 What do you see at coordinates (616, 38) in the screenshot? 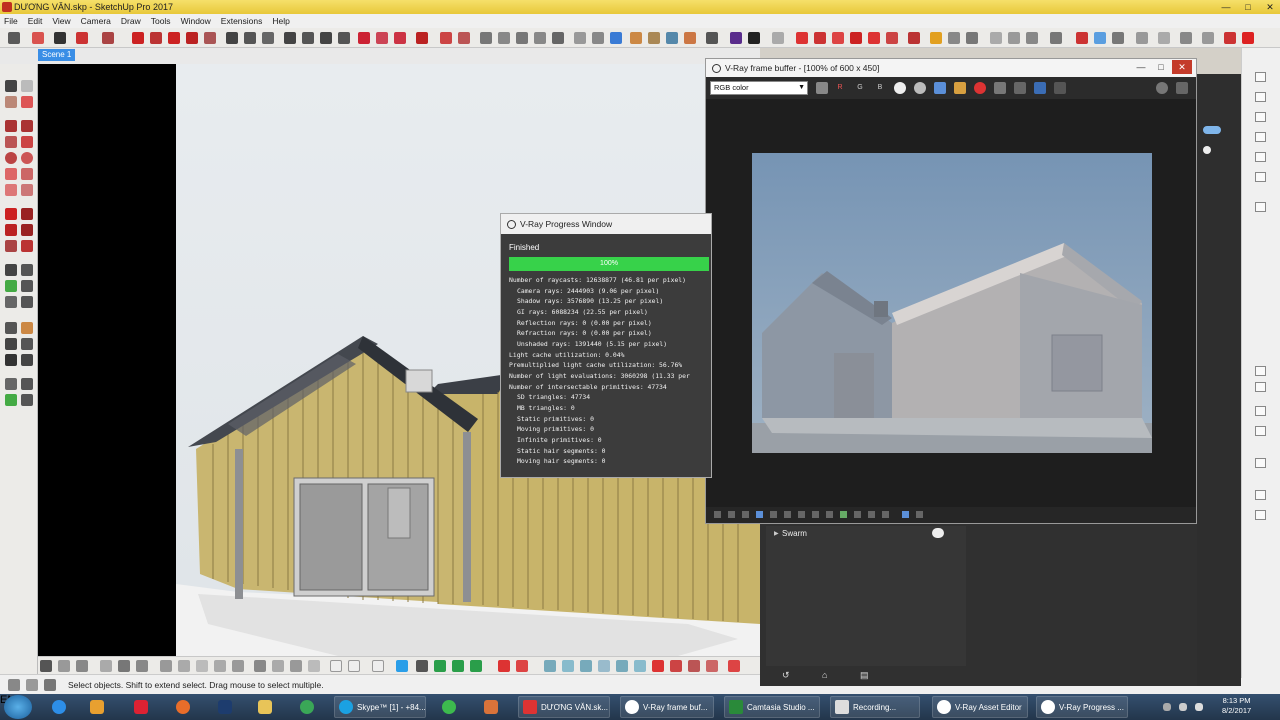
I see `sandbox-stamp-icon` at bounding box center [616, 38].